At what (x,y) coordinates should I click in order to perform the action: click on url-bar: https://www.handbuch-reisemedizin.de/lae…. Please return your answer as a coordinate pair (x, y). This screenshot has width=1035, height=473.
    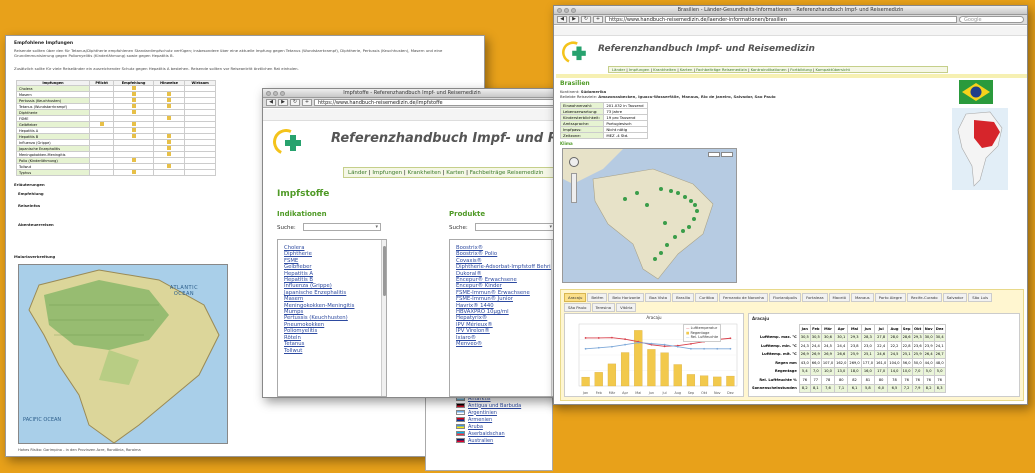
    Looking at the image, I should click on (781, 19).